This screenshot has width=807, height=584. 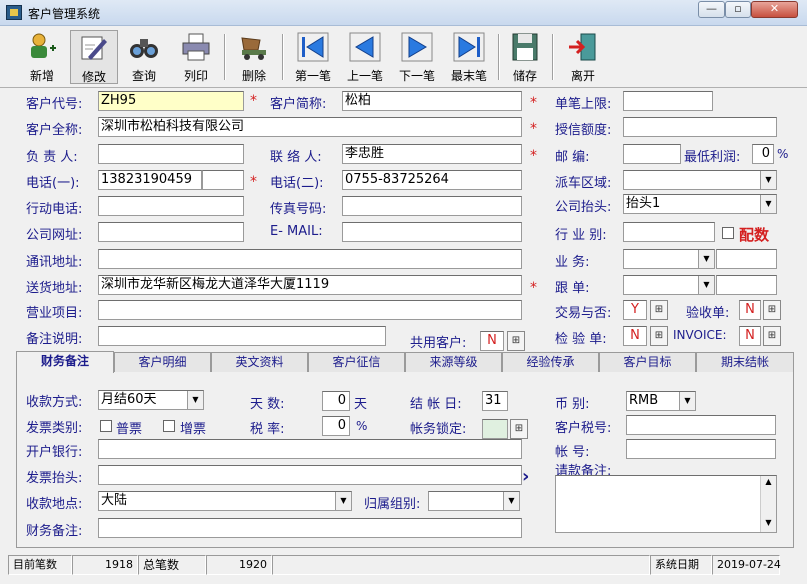 I want to click on last-record-label: 最末笔, so click(x=468, y=76).